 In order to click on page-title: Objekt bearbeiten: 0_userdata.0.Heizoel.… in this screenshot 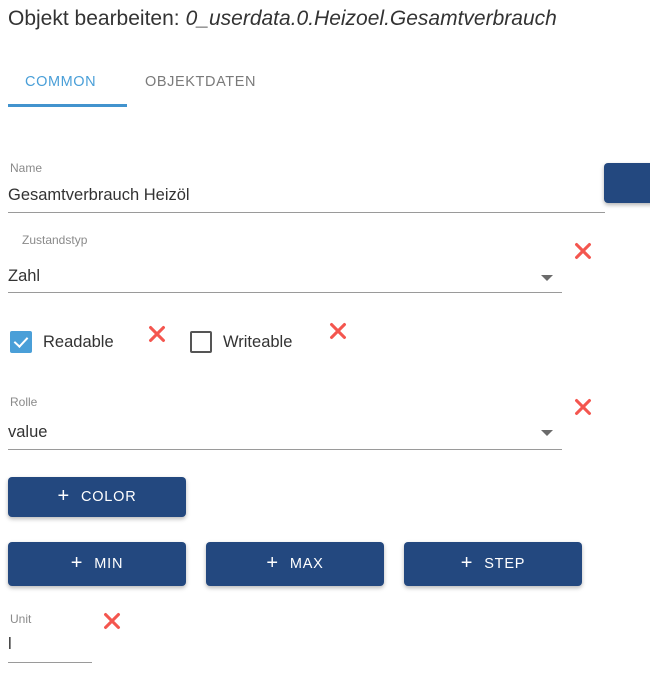, I will do `click(329, 19)`.